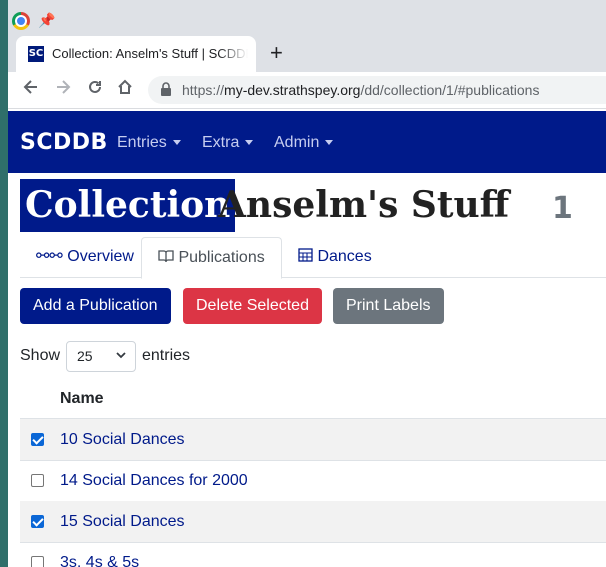  What do you see at coordinates (46, 20) in the screenshot?
I see `pin-icon: 📌` at bounding box center [46, 20].